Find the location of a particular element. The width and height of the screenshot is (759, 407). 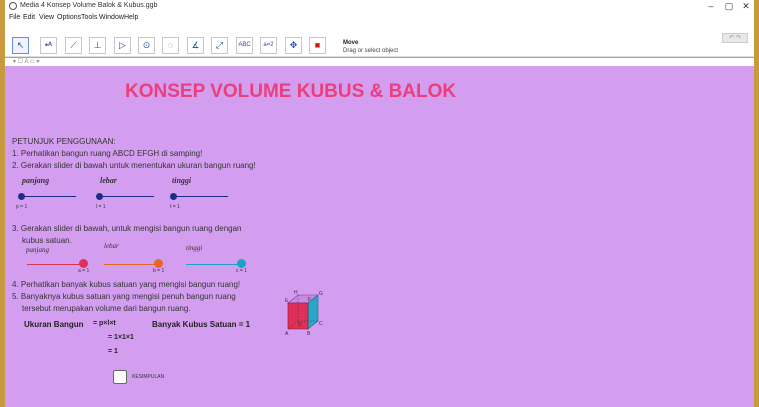

minimize-button: – is located at coordinates (711, 6).